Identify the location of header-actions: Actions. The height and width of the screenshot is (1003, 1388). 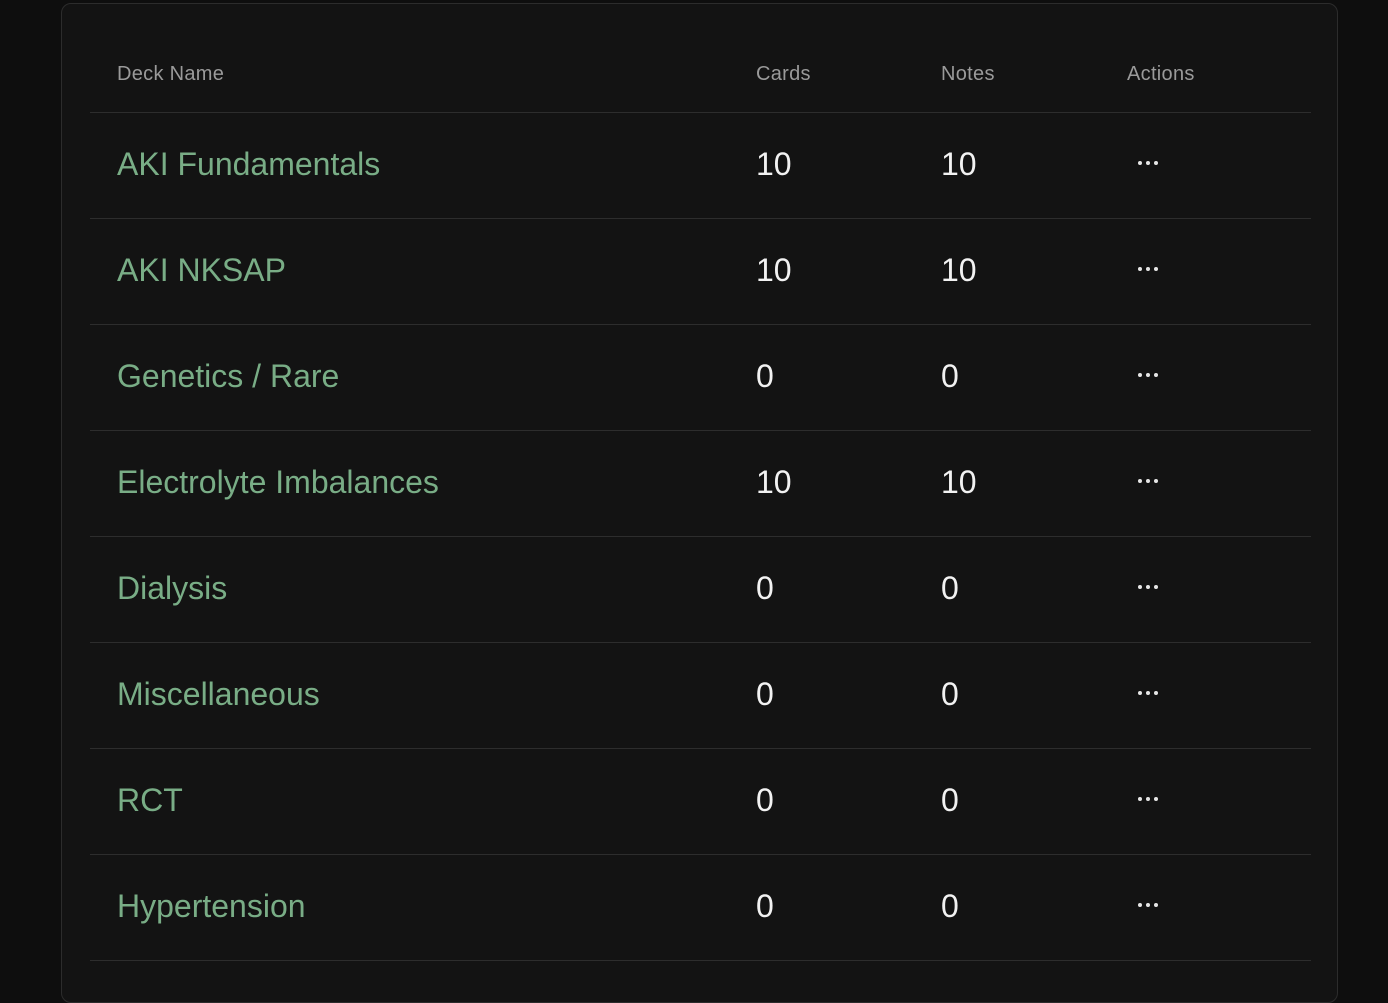
(1161, 74).